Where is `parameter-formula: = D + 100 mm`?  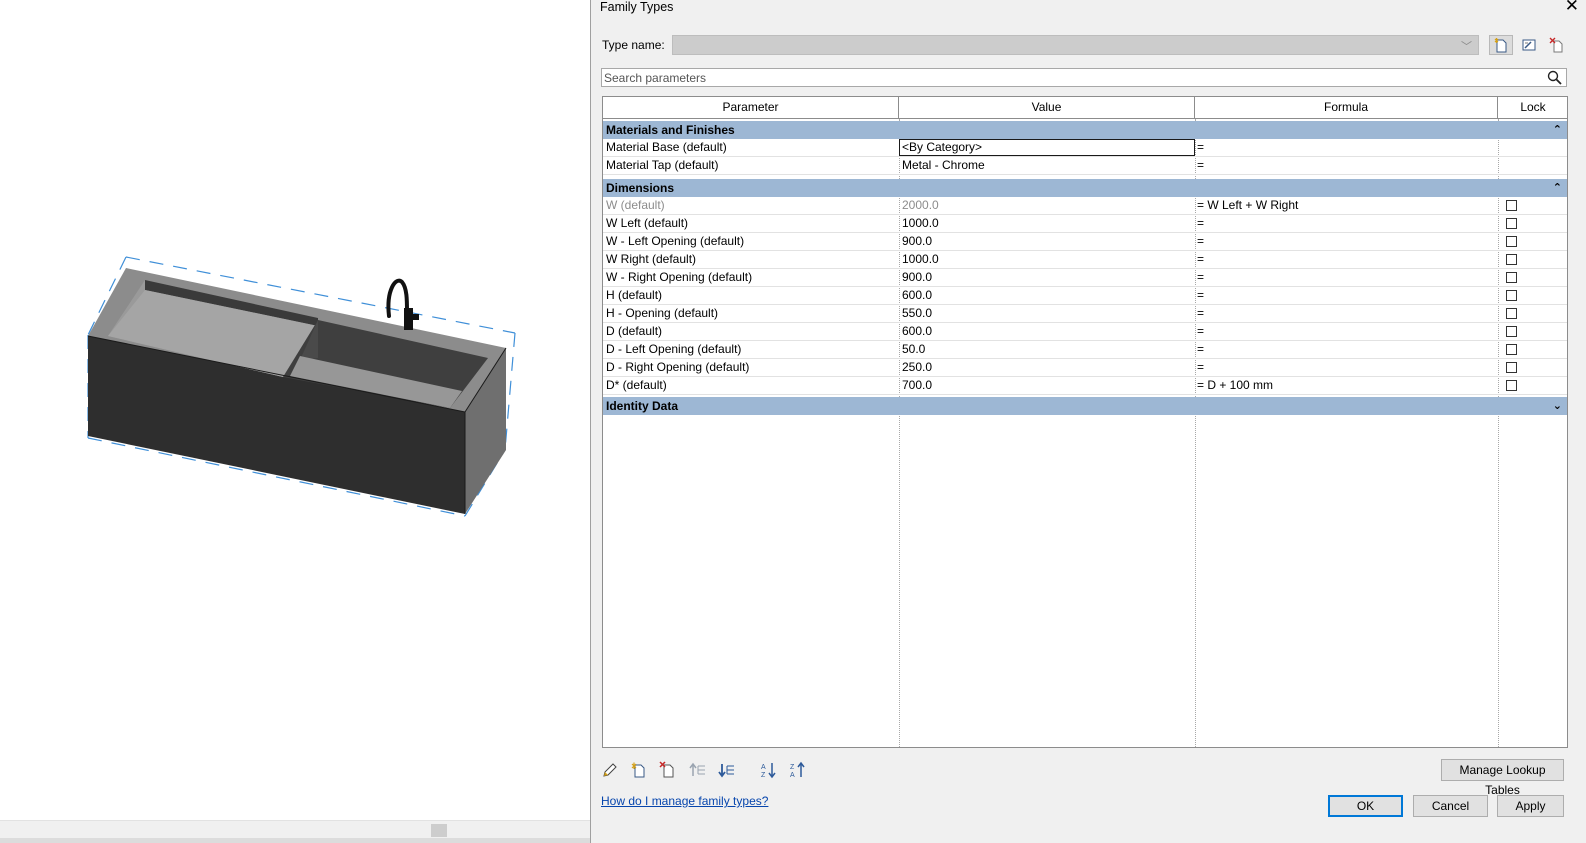 parameter-formula: = D + 100 mm is located at coordinates (1347, 385).